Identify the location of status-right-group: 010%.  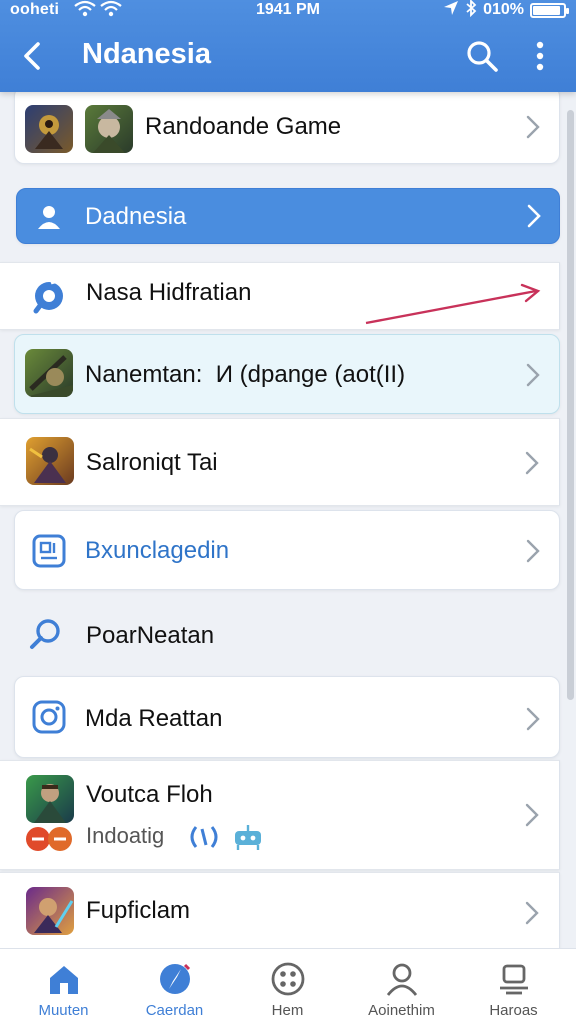
(506, 11).